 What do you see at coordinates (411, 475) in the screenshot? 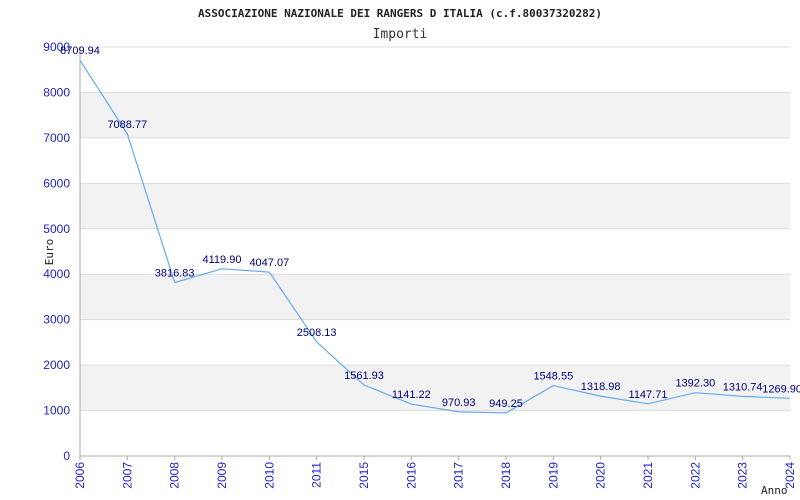
I see `x-tick-label: 2016` at bounding box center [411, 475].